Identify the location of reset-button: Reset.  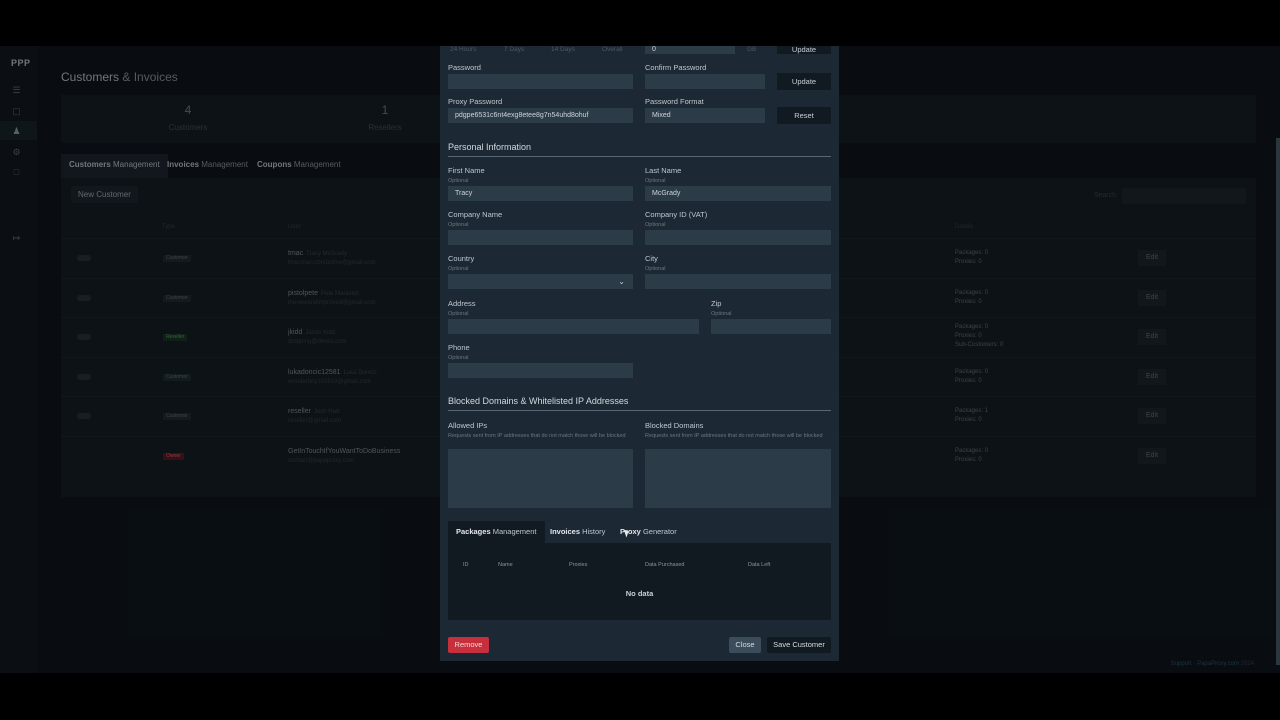
(804, 115).